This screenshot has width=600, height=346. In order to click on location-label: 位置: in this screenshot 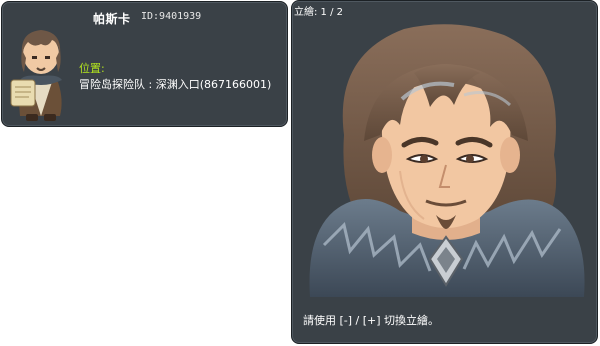, I will do `click(92, 68)`.